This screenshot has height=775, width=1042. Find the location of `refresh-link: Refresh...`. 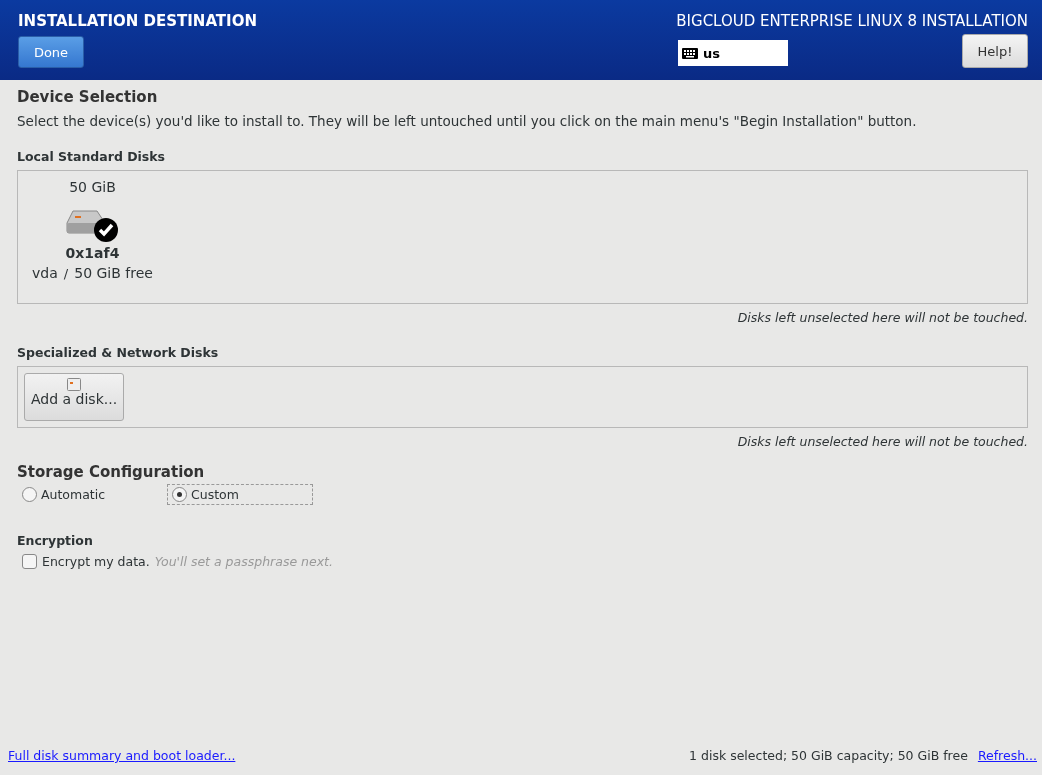

refresh-link: Refresh... is located at coordinates (1007, 755).